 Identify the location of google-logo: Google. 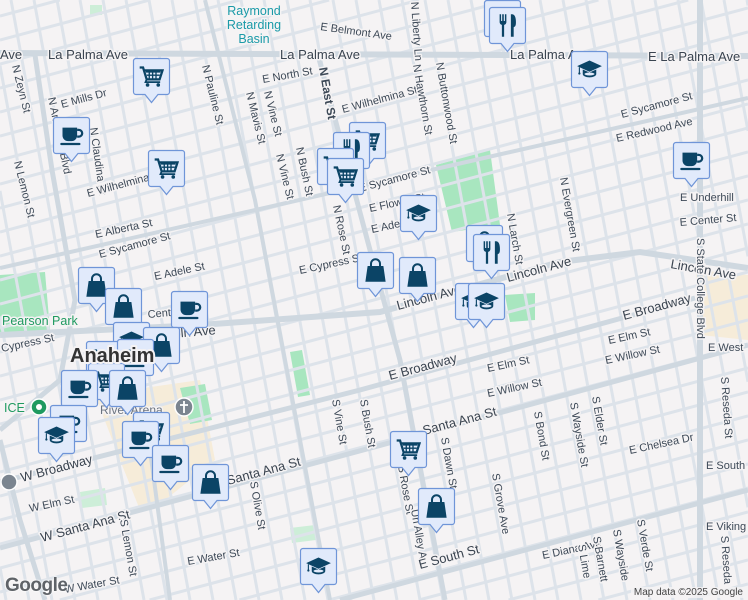
(36, 585).